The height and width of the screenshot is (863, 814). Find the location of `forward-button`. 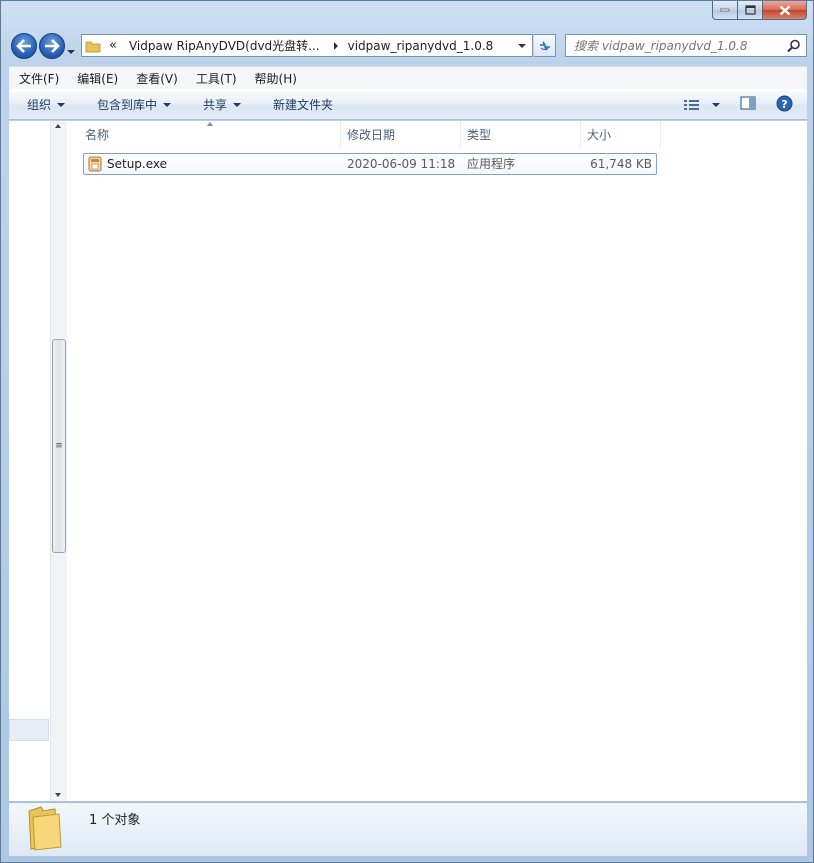

forward-button is located at coordinates (52, 46).